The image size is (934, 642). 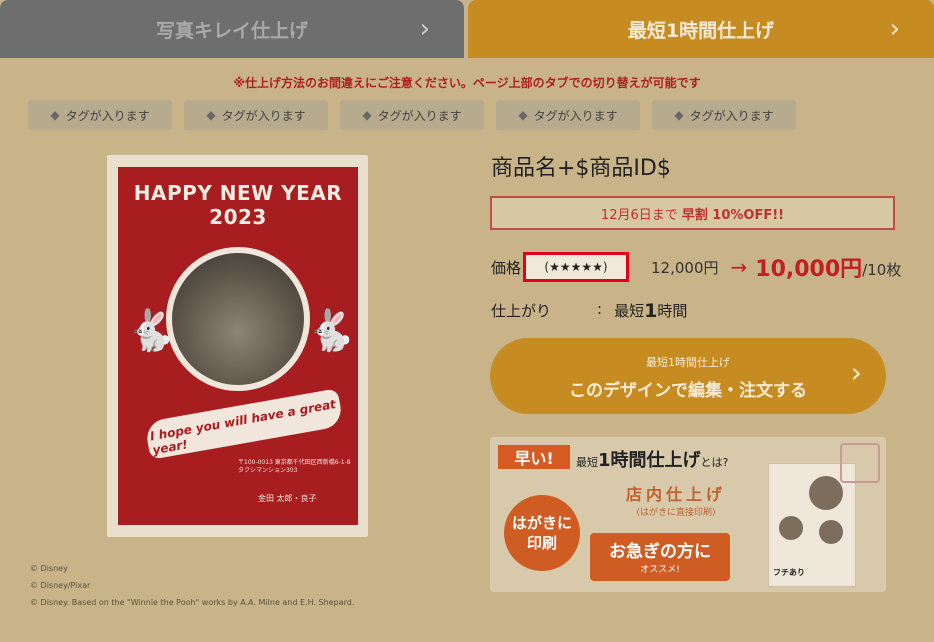 I want to click on tab-one-hour-finish: 最短1時間仕上げ ›, so click(x=701, y=29).